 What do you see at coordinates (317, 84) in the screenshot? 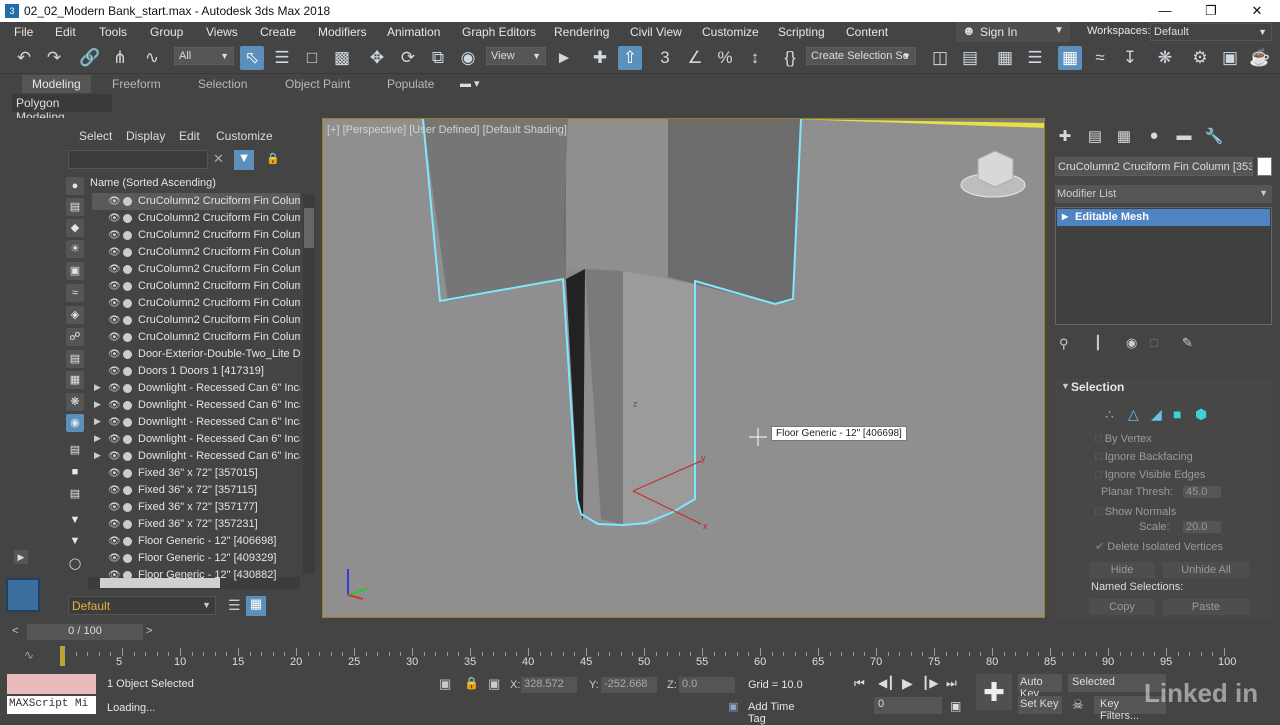
I see `tab-object-paint: Object Paint` at bounding box center [317, 84].